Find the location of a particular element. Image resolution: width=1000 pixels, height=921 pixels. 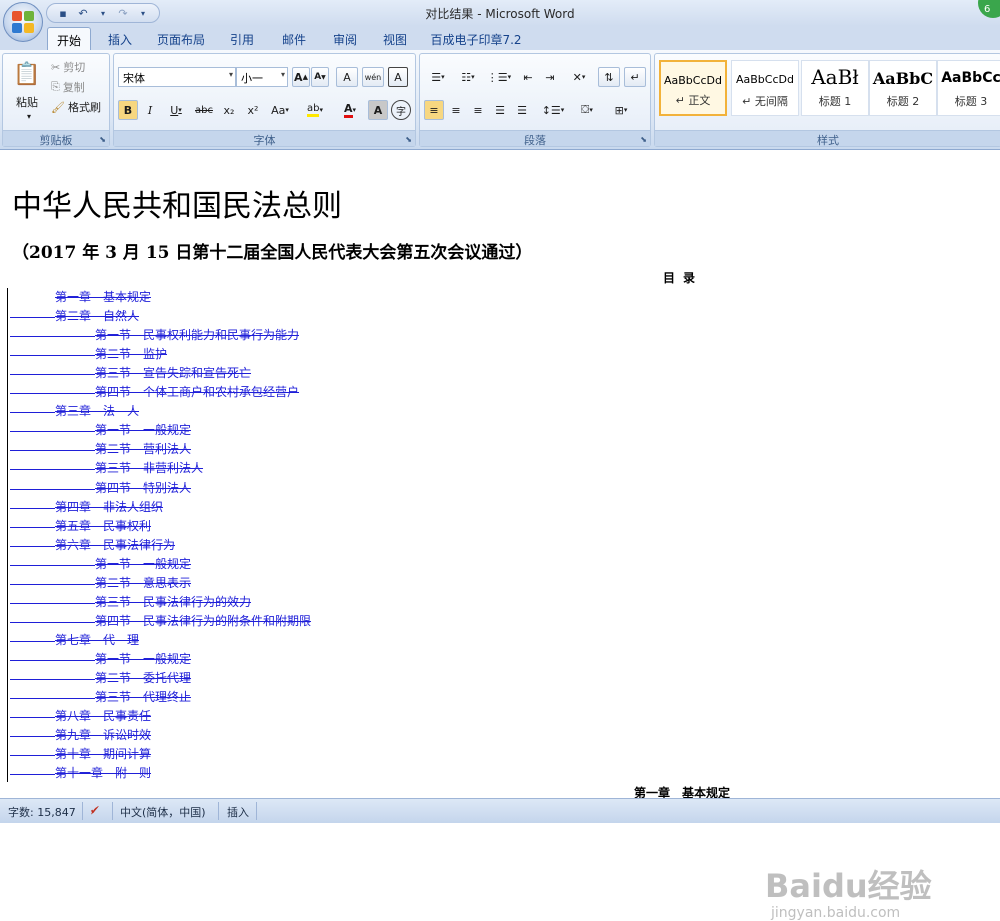

font-color-button: A ▾ is located at coordinates (350, 110).